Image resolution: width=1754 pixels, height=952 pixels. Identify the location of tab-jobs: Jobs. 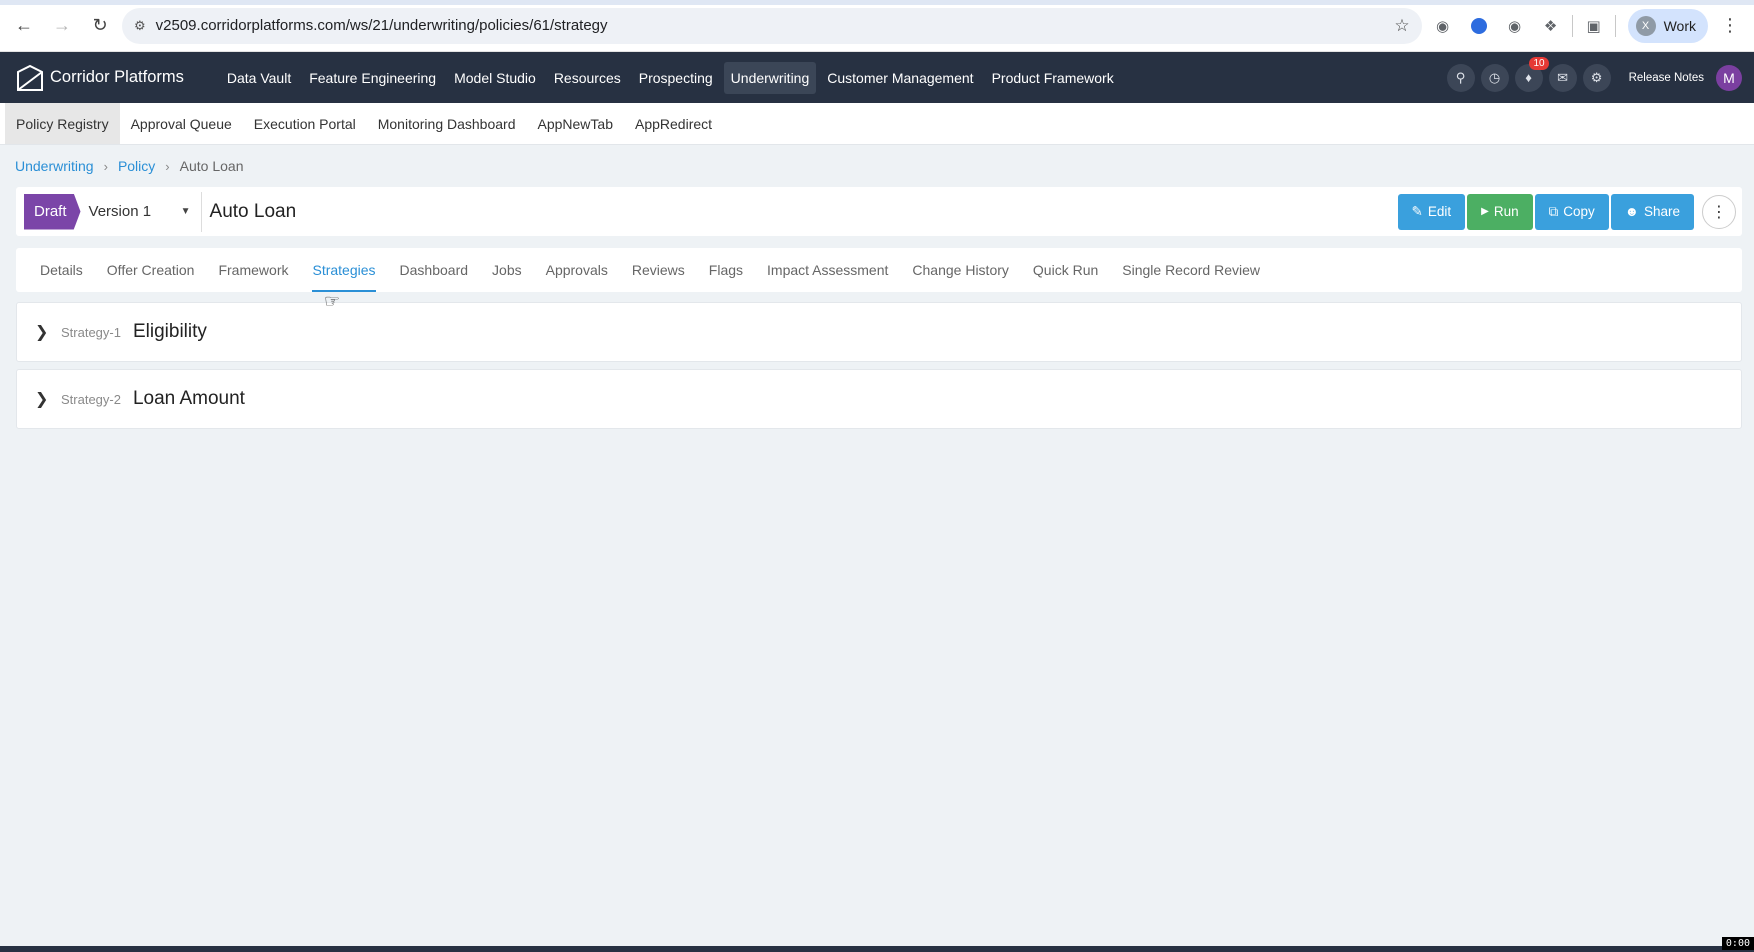
(507, 270).